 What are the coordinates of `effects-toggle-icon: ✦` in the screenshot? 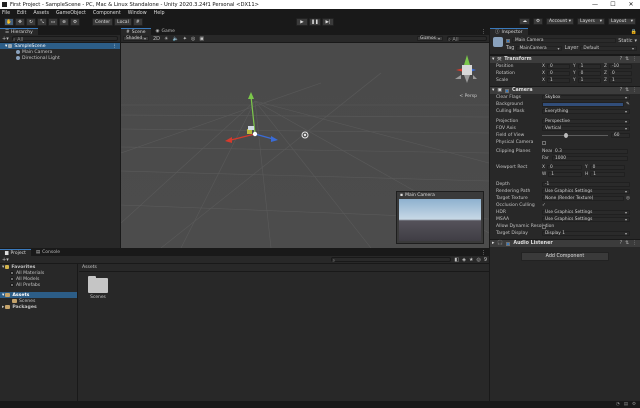 It's located at (185, 39).